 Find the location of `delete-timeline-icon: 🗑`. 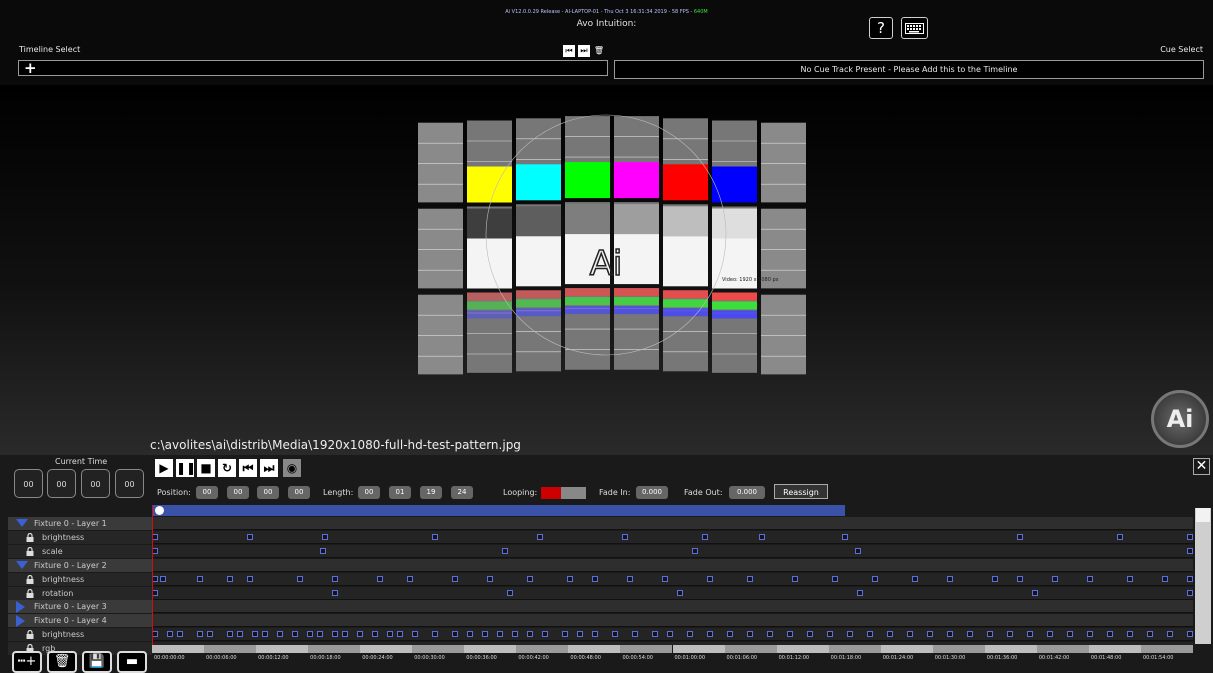

delete-timeline-icon: 🗑 is located at coordinates (599, 51).